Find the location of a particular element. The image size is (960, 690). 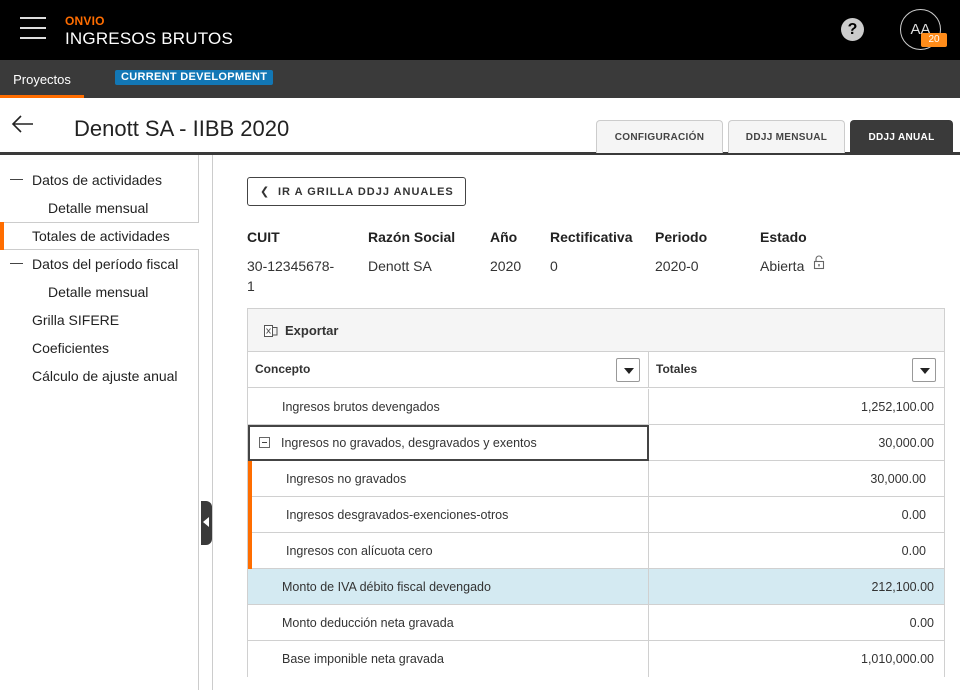

column-header-concepto: Concepto is located at coordinates (283, 369).